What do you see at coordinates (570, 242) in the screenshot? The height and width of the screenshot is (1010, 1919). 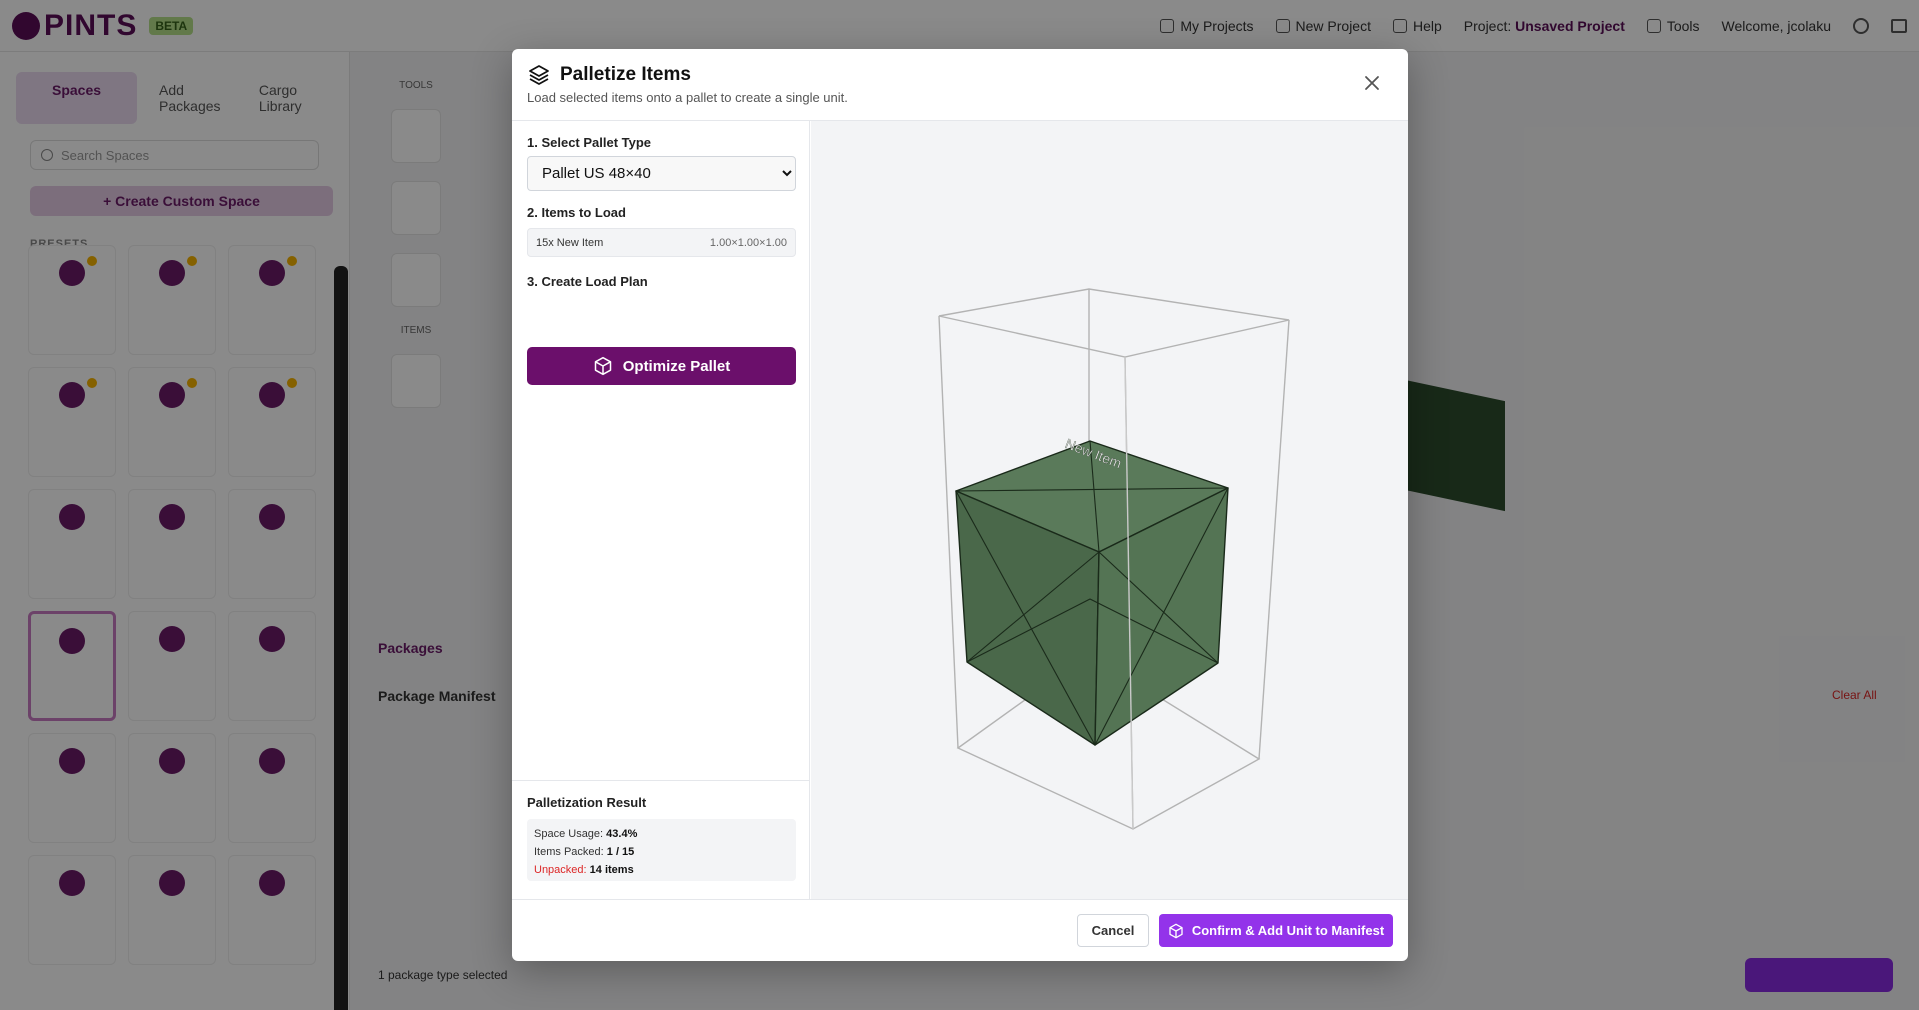 I see `item-name: 15x New Item` at bounding box center [570, 242].